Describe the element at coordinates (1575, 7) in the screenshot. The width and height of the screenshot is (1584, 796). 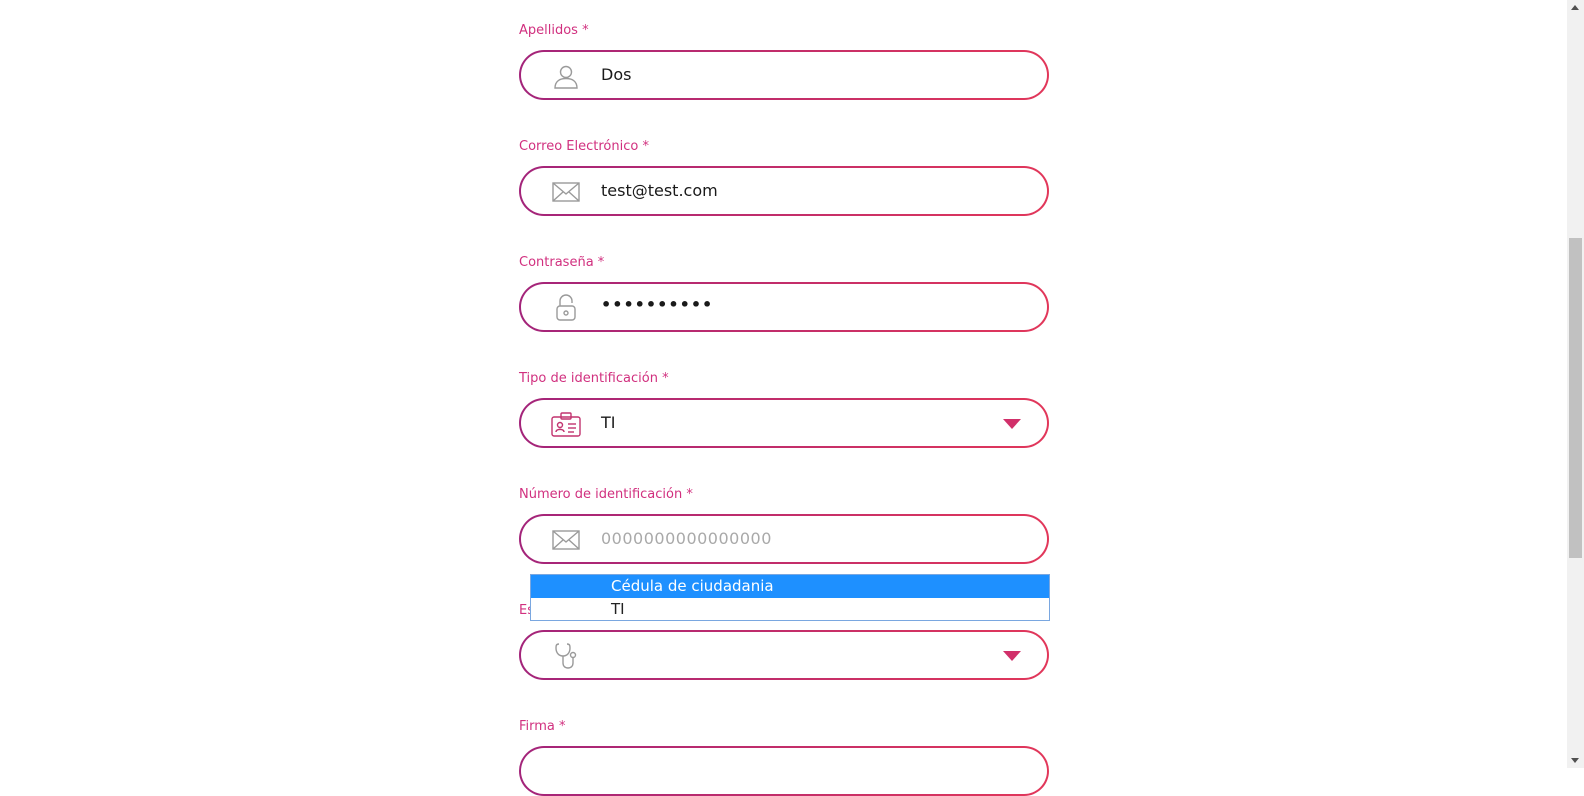
I see `scroll-up-icon` at that location.